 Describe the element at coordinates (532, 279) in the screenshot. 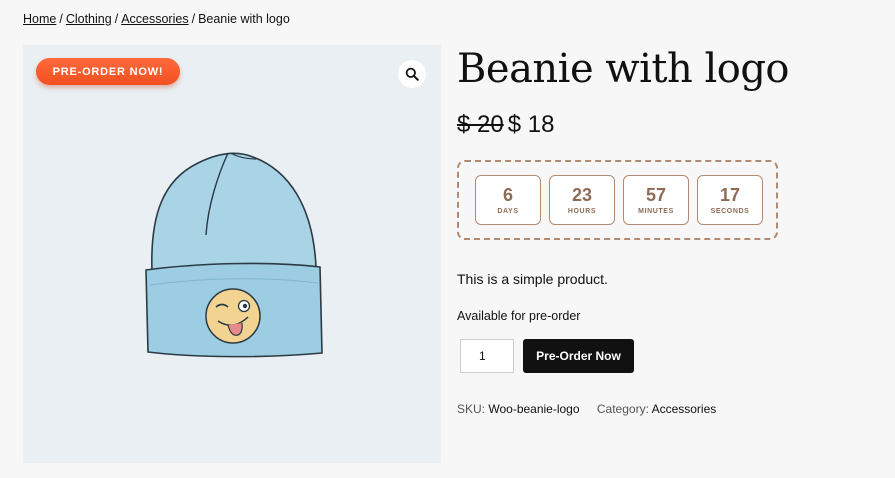

I see `product-description: This is a simple product.` at that location.